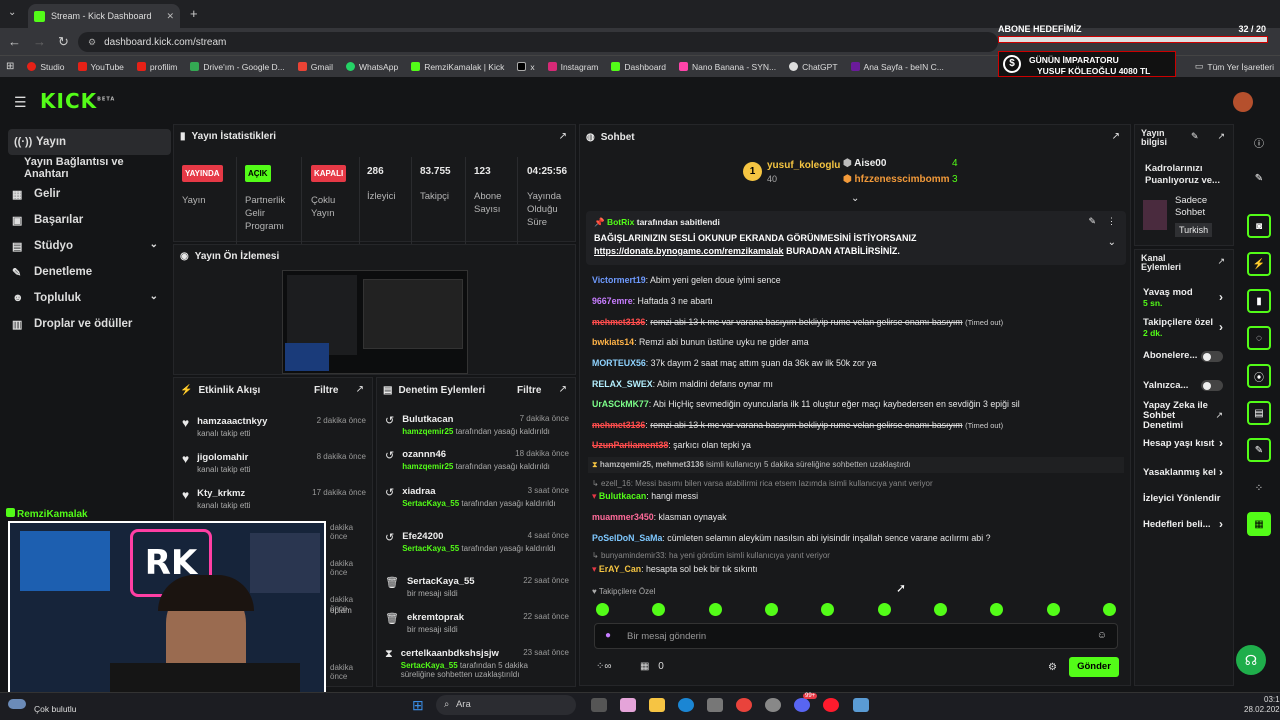 The image size is (1280, 720). Describe the element at coordinates (1262, 705) in the screenshot. I see `system-clock: 03:1028.02.2026` at that location.